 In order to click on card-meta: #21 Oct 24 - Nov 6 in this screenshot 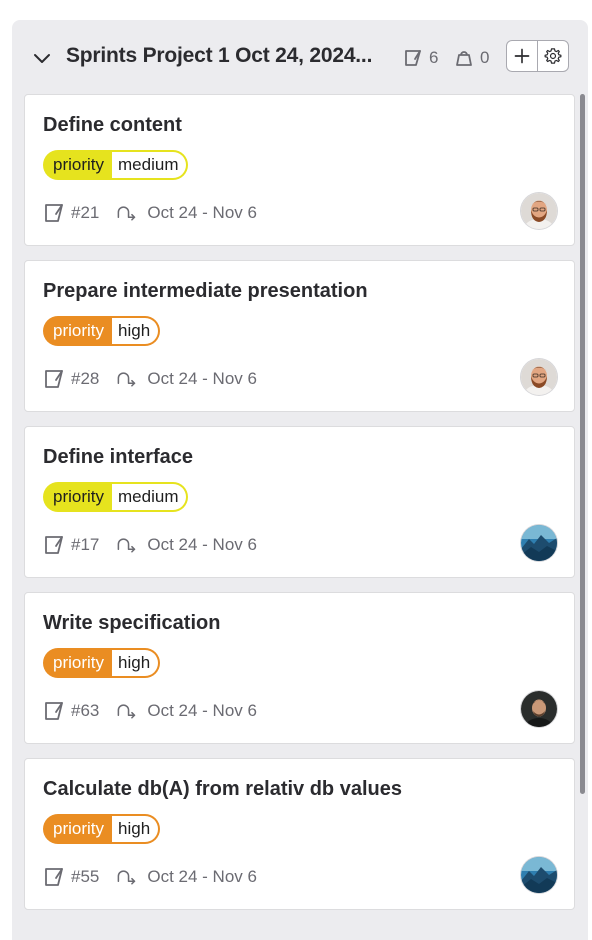, I will do `click(150, 213)`.